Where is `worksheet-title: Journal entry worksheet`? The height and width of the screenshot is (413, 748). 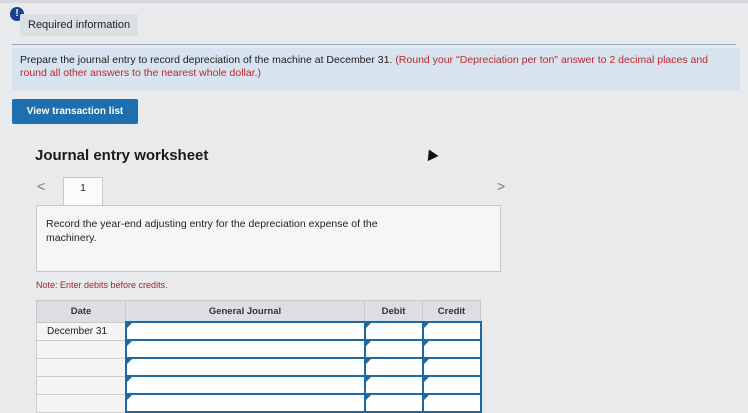
worksheet-title: Journal entry worksheet is located at coordinates (122, 155).